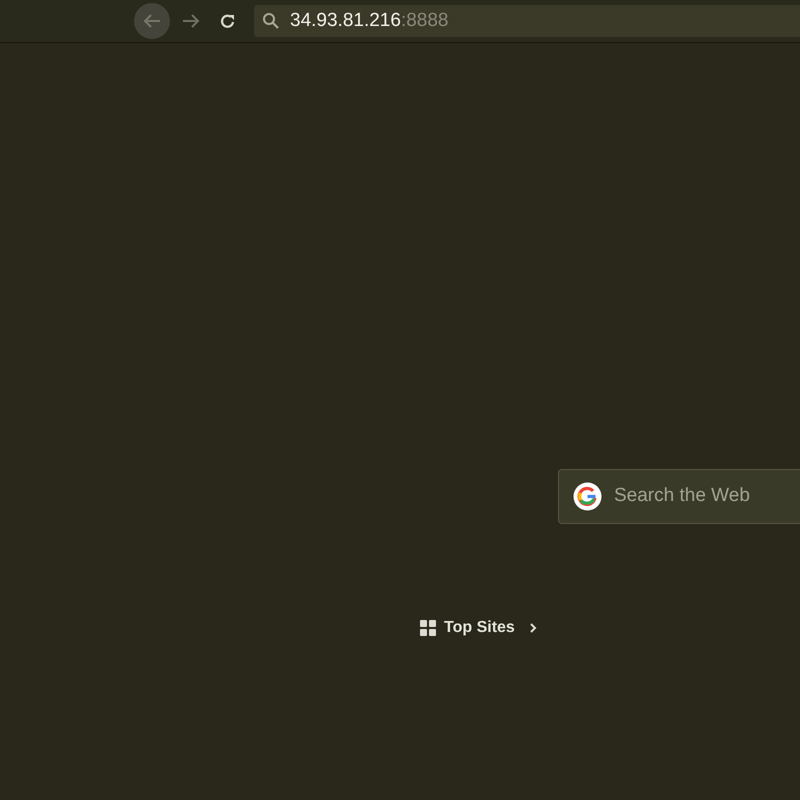 The width and height of the screenshot is (800, 800). What do you see at coordinates (191, 21) in the screenshot?
I see `forward-arrow-icon` at bounding box center [191, 21].